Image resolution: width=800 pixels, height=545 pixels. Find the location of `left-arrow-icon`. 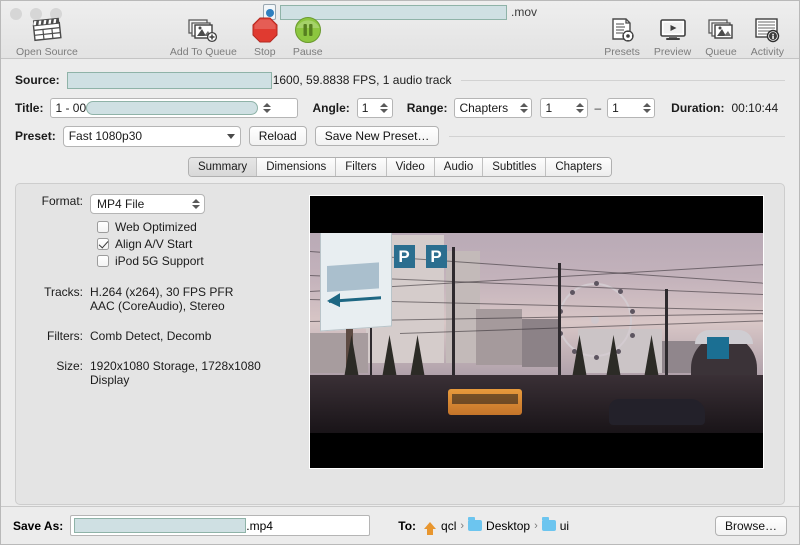

left-arrow-icon is located at coordinates (354, 299).